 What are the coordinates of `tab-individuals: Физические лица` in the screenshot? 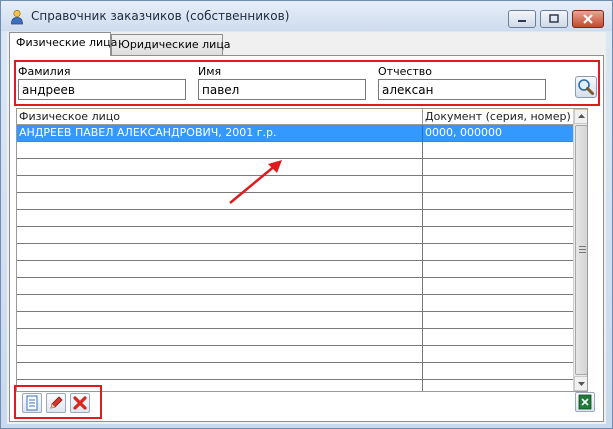 It's located at (63, 44).